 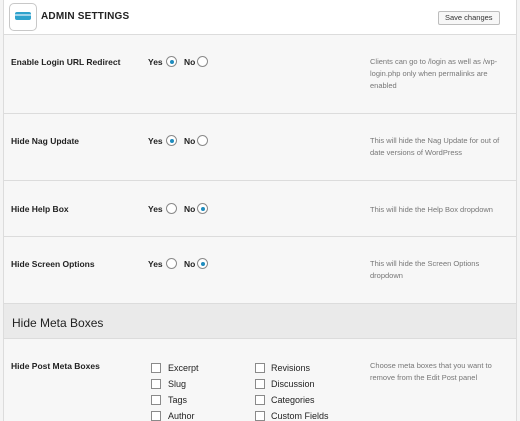 I want to click on checkbox-label: Slug, so click(x=177, y=384).